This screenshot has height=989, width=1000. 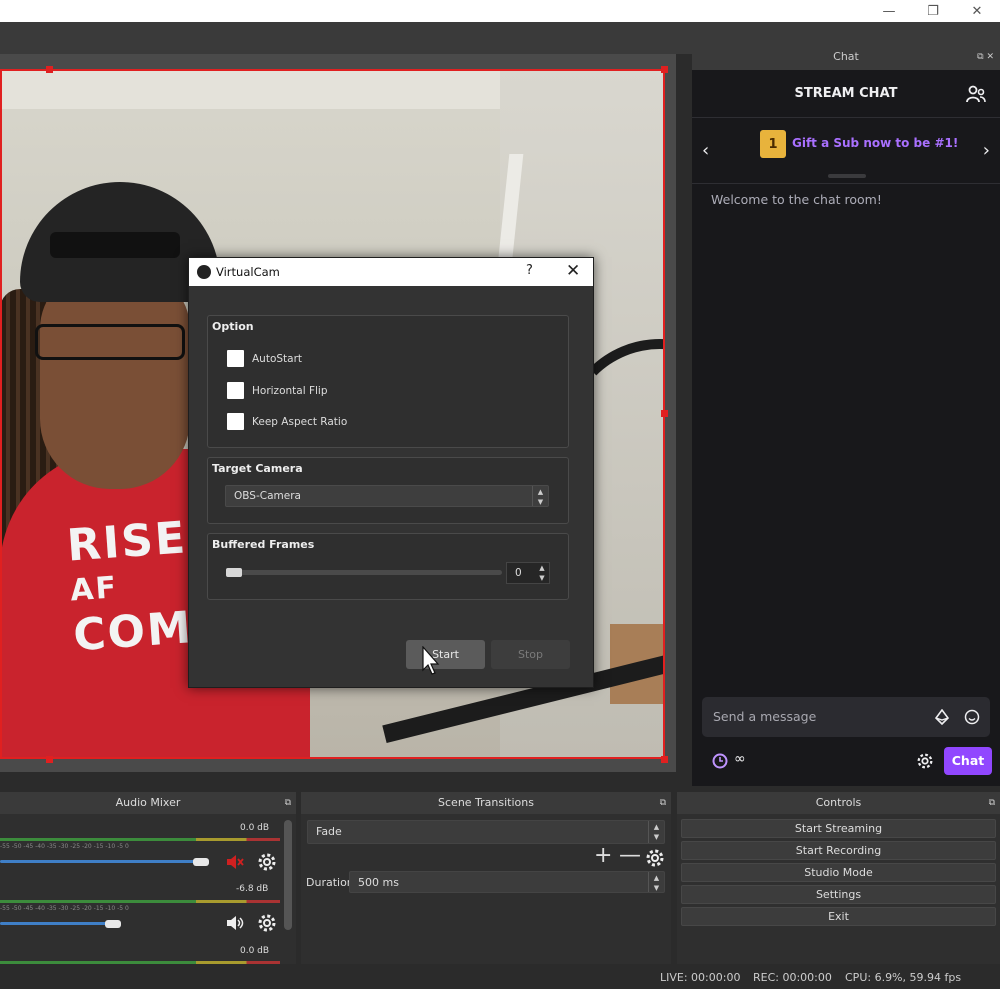 I want to click on chat-send-button: Chat, so click(x=968, y=761).